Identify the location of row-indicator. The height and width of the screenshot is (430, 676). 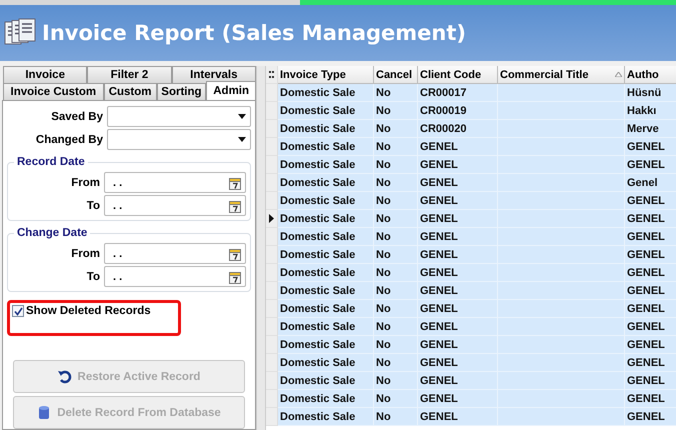
(272, 219).